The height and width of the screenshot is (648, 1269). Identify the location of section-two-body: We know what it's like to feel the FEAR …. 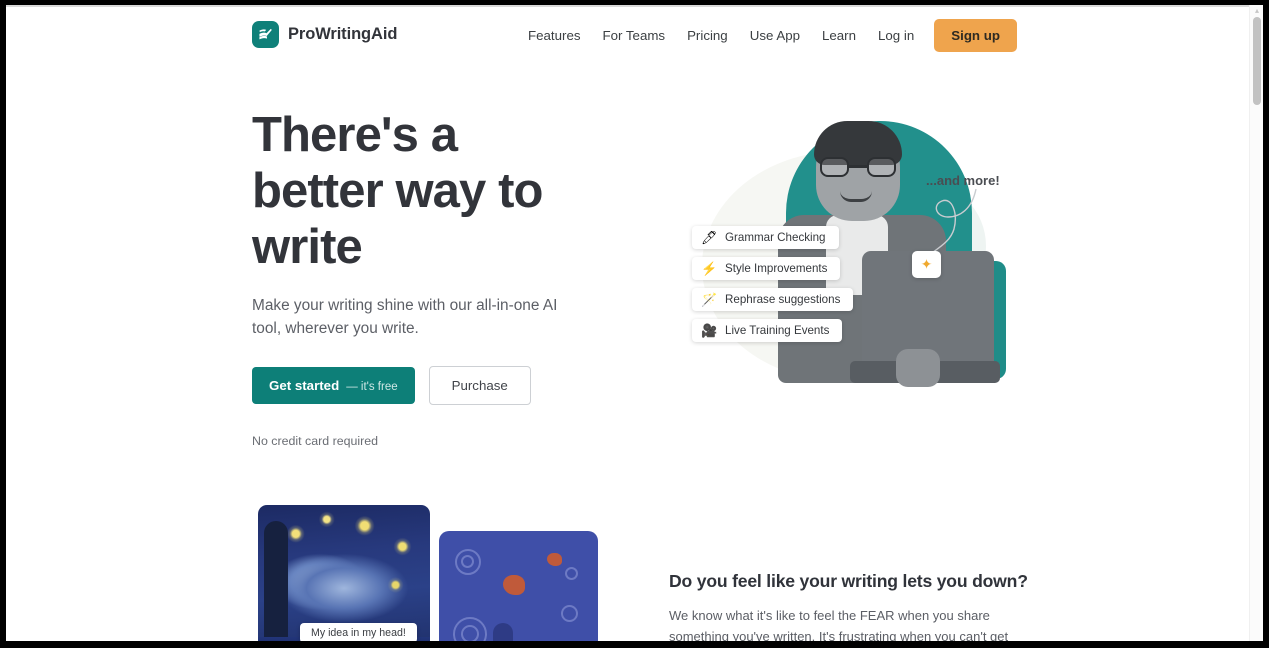
(839, 625).